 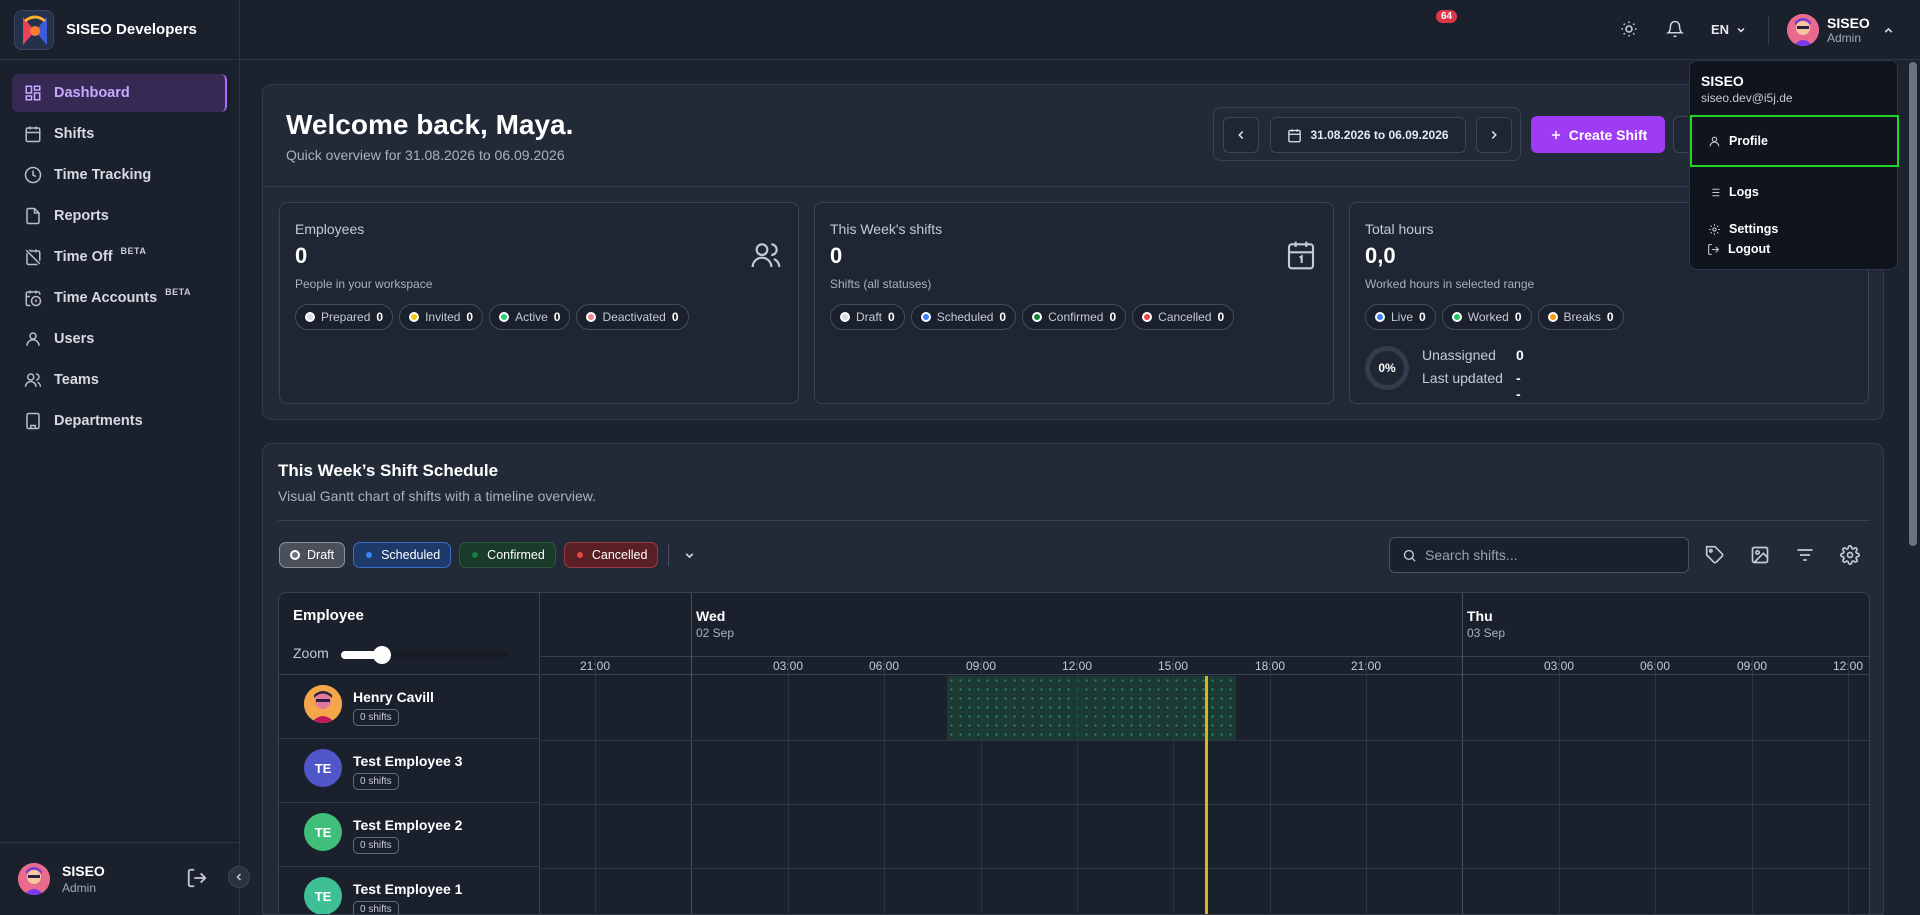 I want to click on language-select: EN, so click(x=1729, y=29).